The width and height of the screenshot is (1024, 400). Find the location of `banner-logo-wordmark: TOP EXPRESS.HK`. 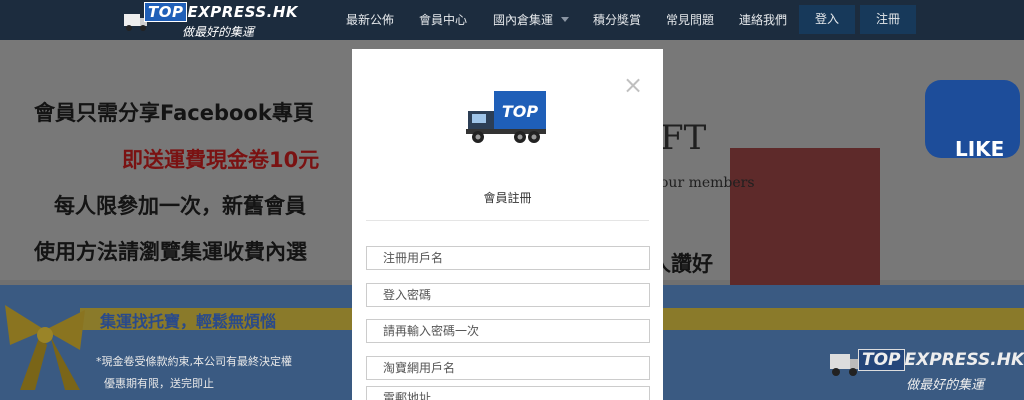

banner-logo-wordmark: TOP EXPRESS.HK is located at coordinates (941, 360).